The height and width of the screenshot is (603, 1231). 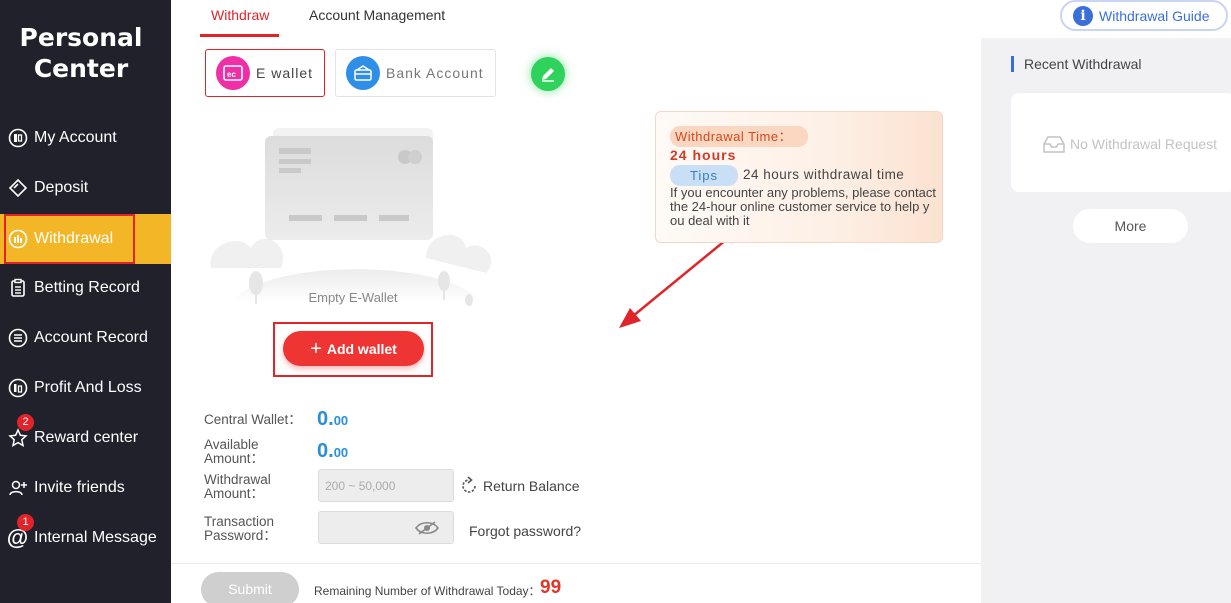 What do you see at coordinates (704, 175) in the screenshot?
I see `tips-label: Tips` at bounding box center [704, 175].